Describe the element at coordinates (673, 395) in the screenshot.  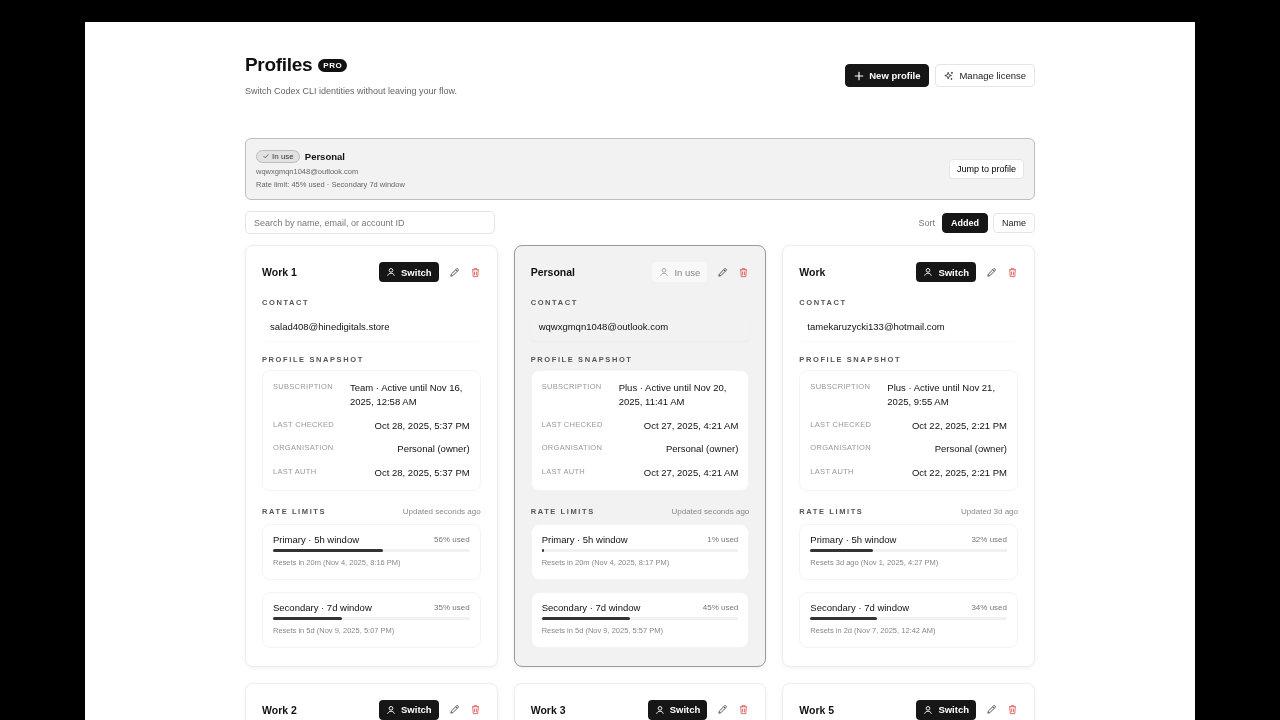
I see `snapshot-value: Plus · Active until Nov 20, 2025, 11:41 AM` at that location.